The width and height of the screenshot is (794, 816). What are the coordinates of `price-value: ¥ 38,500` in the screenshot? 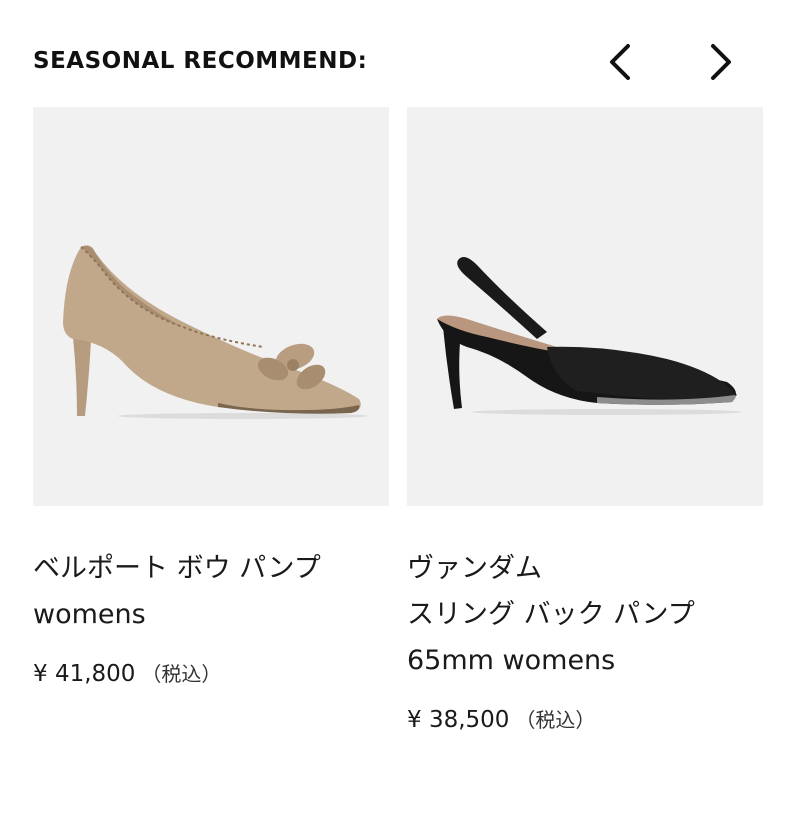 It's located at (458, 720).